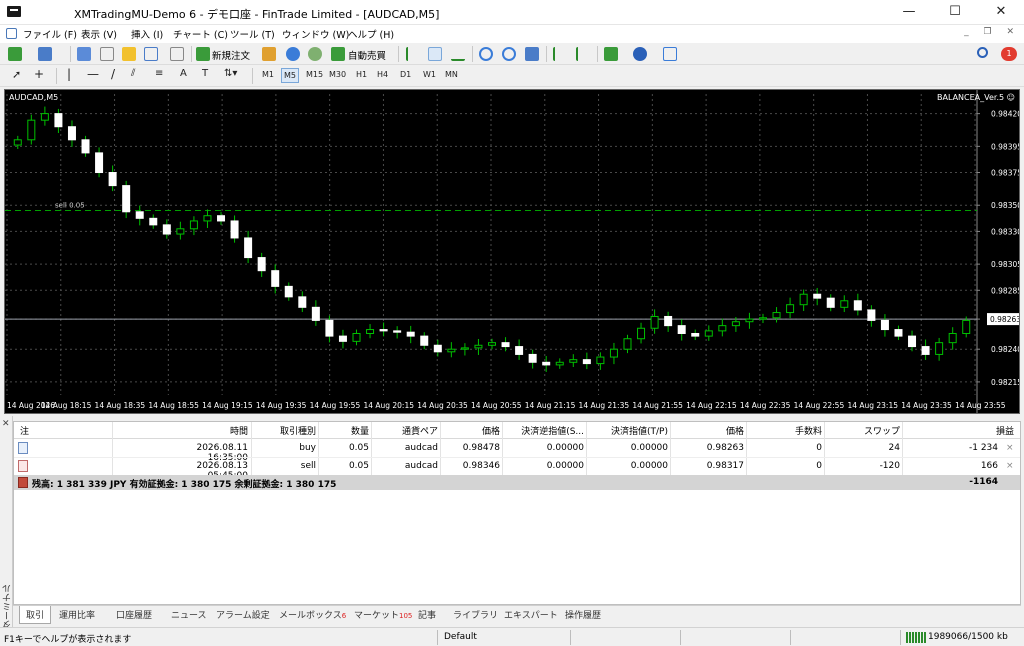 Image resolution: width=1024 pixels, height=646 pixels. What do you see at coordinates (15, 54) in the screenshot?
I see `new-chart-icon` at bounding box center [15, 54].